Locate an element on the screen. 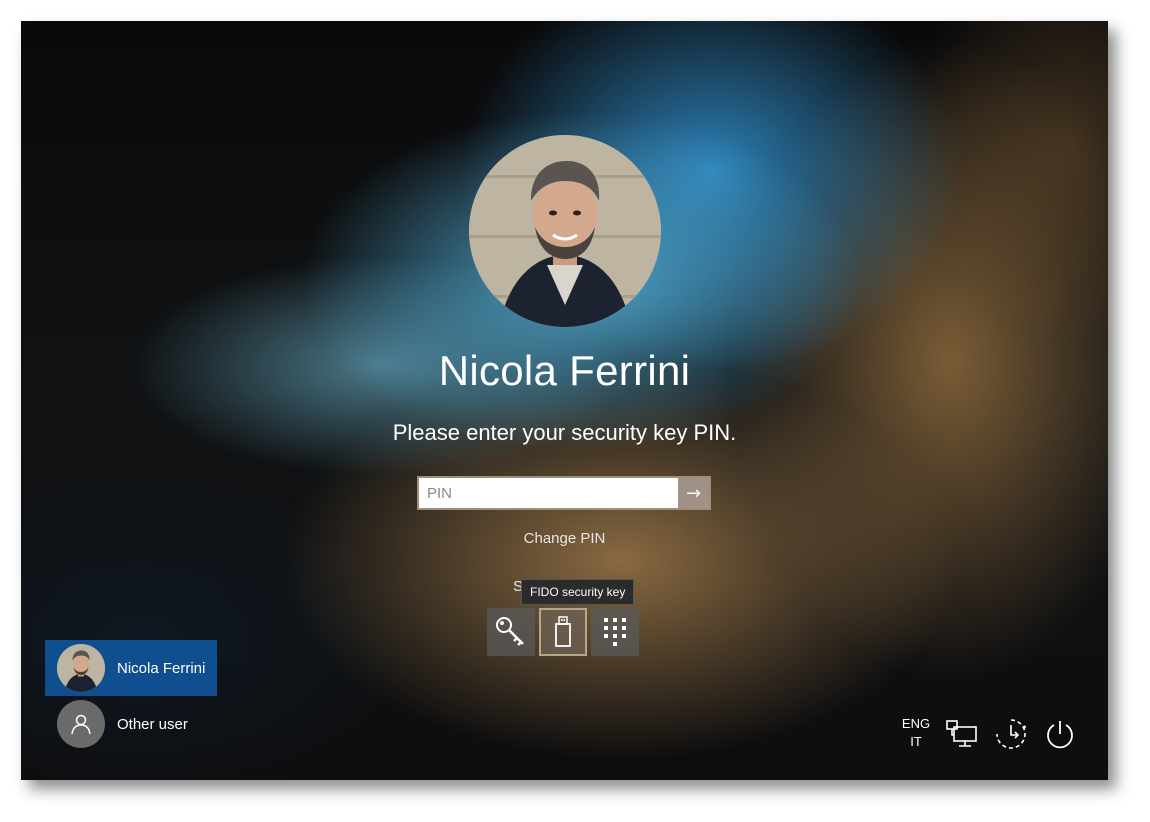 This screenshot has height=822, width=1150. user-avatar-small is located at coordinates (81, 668).